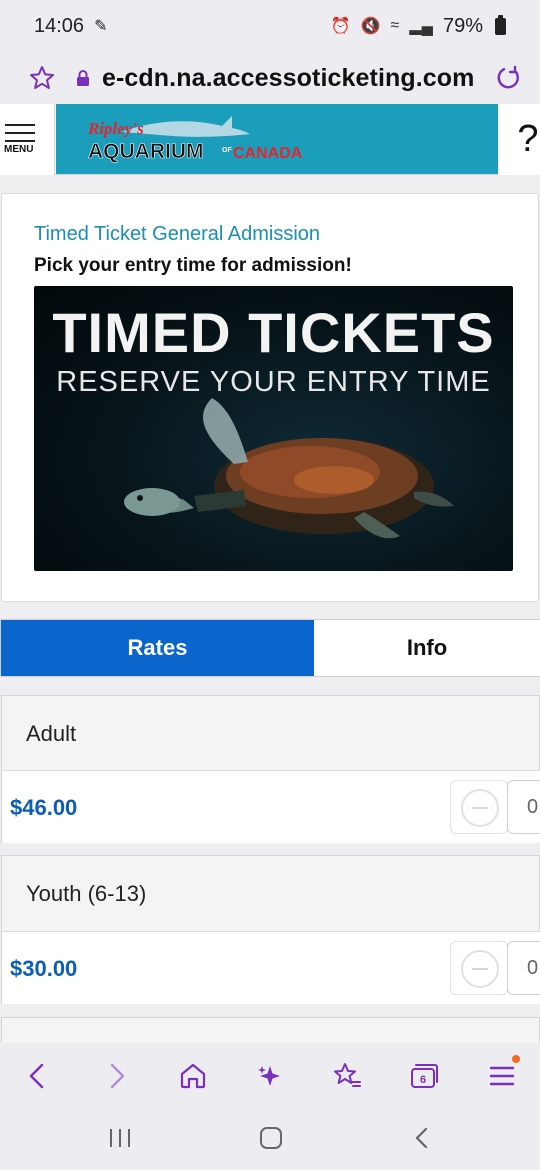  Describe the element at coordinates (270, 769) in the screenshot. I see `rate-item-adult: Adult $46.00 0` at that location.